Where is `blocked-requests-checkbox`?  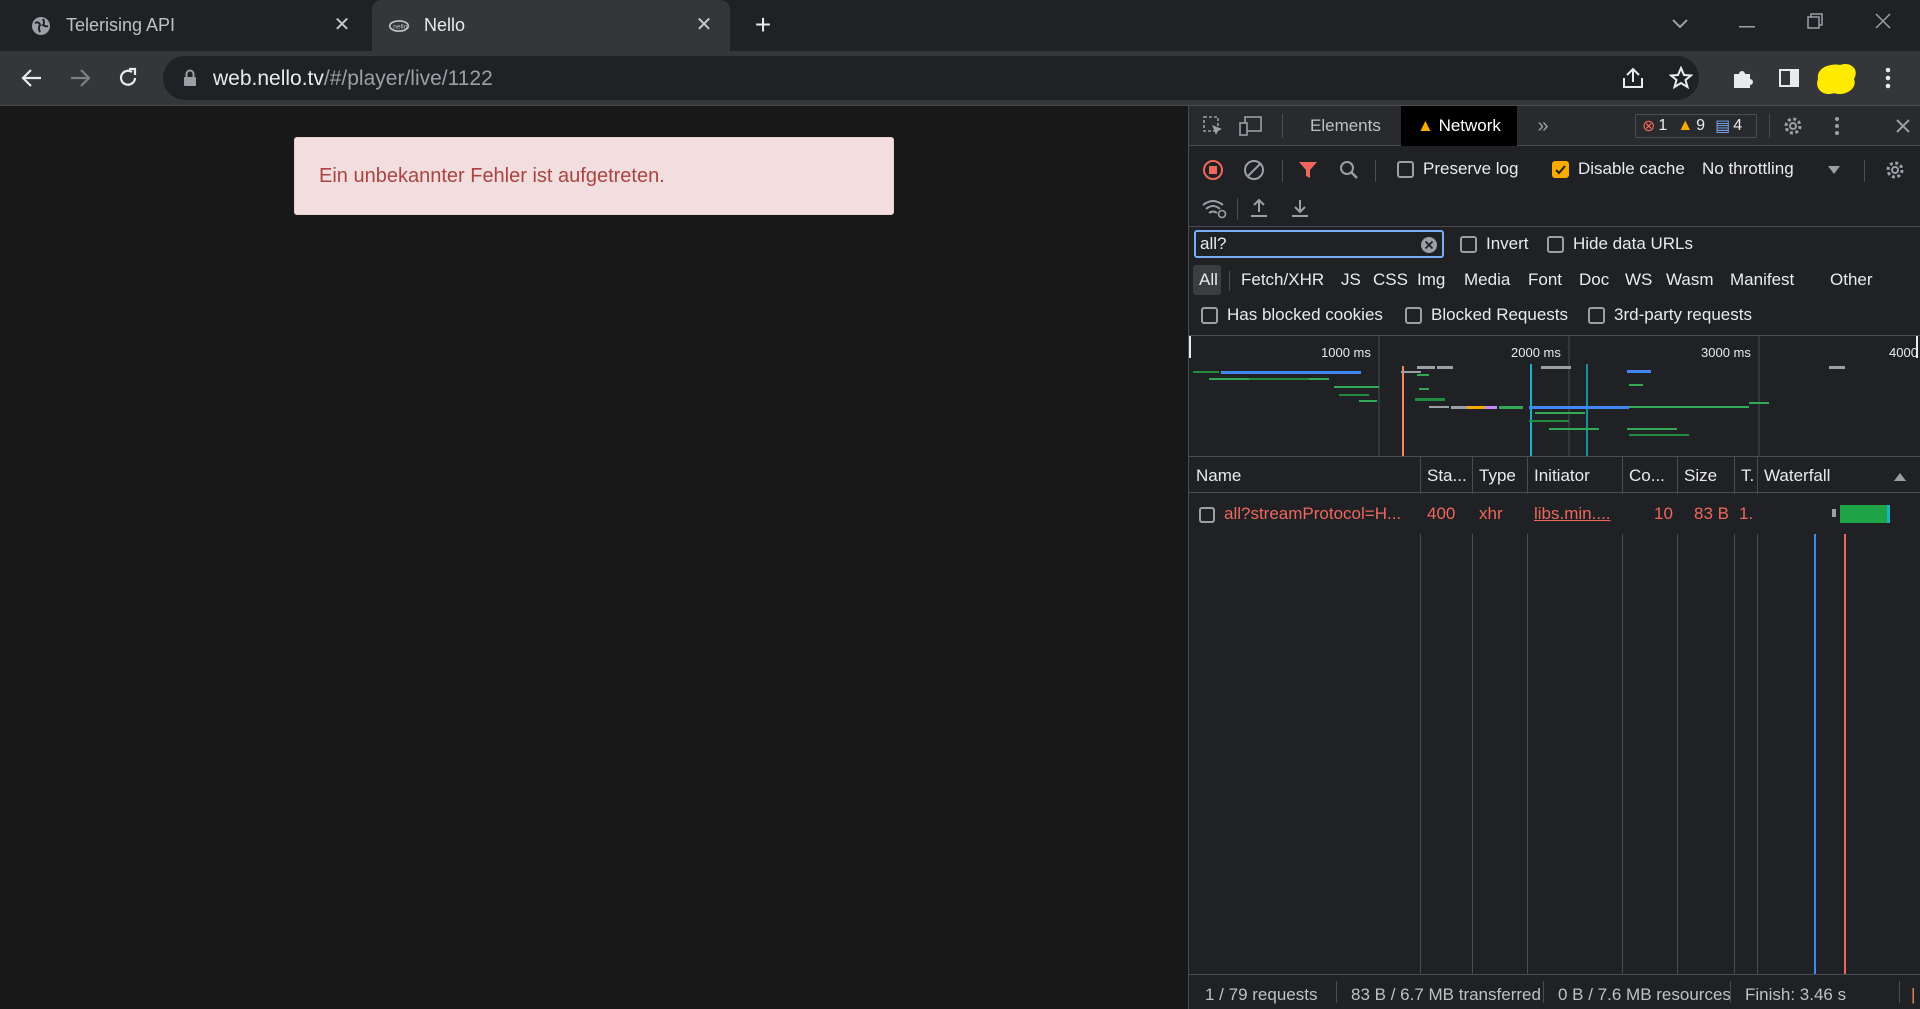
blocked-requests-checkbox is located at coordinates (1413, 315).